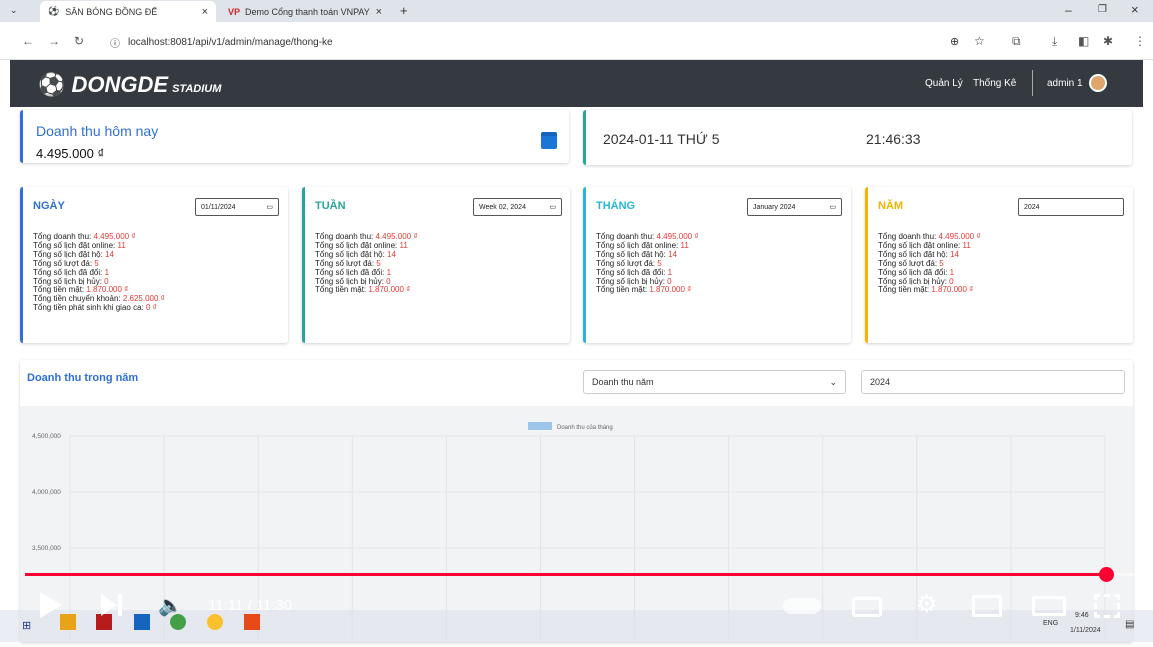 The height and width of the screenshot is (647, 1153). I want to click on brand-logo: ⚽ DONGDE STADIUM, so click(129, 85).